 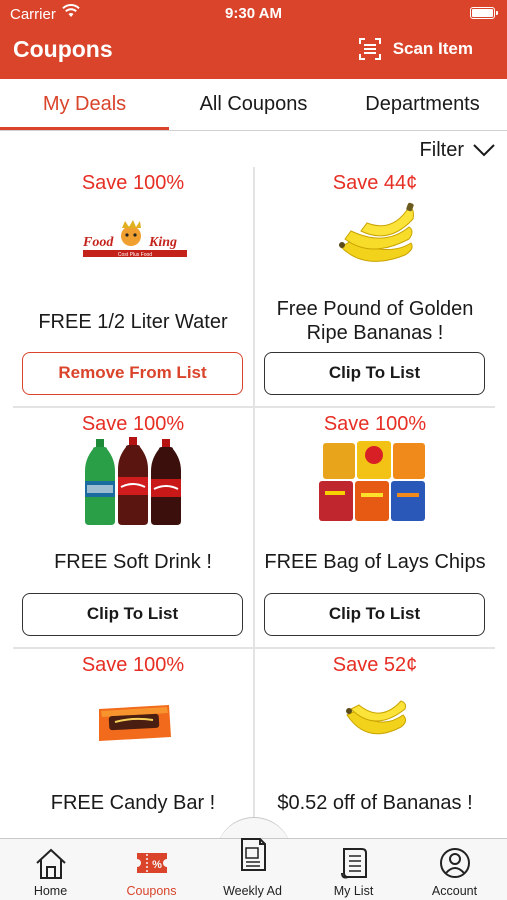 What do you see at coordinates (454, 891) in the screenshot?
I see `nav-label: Account` at bounding box center [454, 891].